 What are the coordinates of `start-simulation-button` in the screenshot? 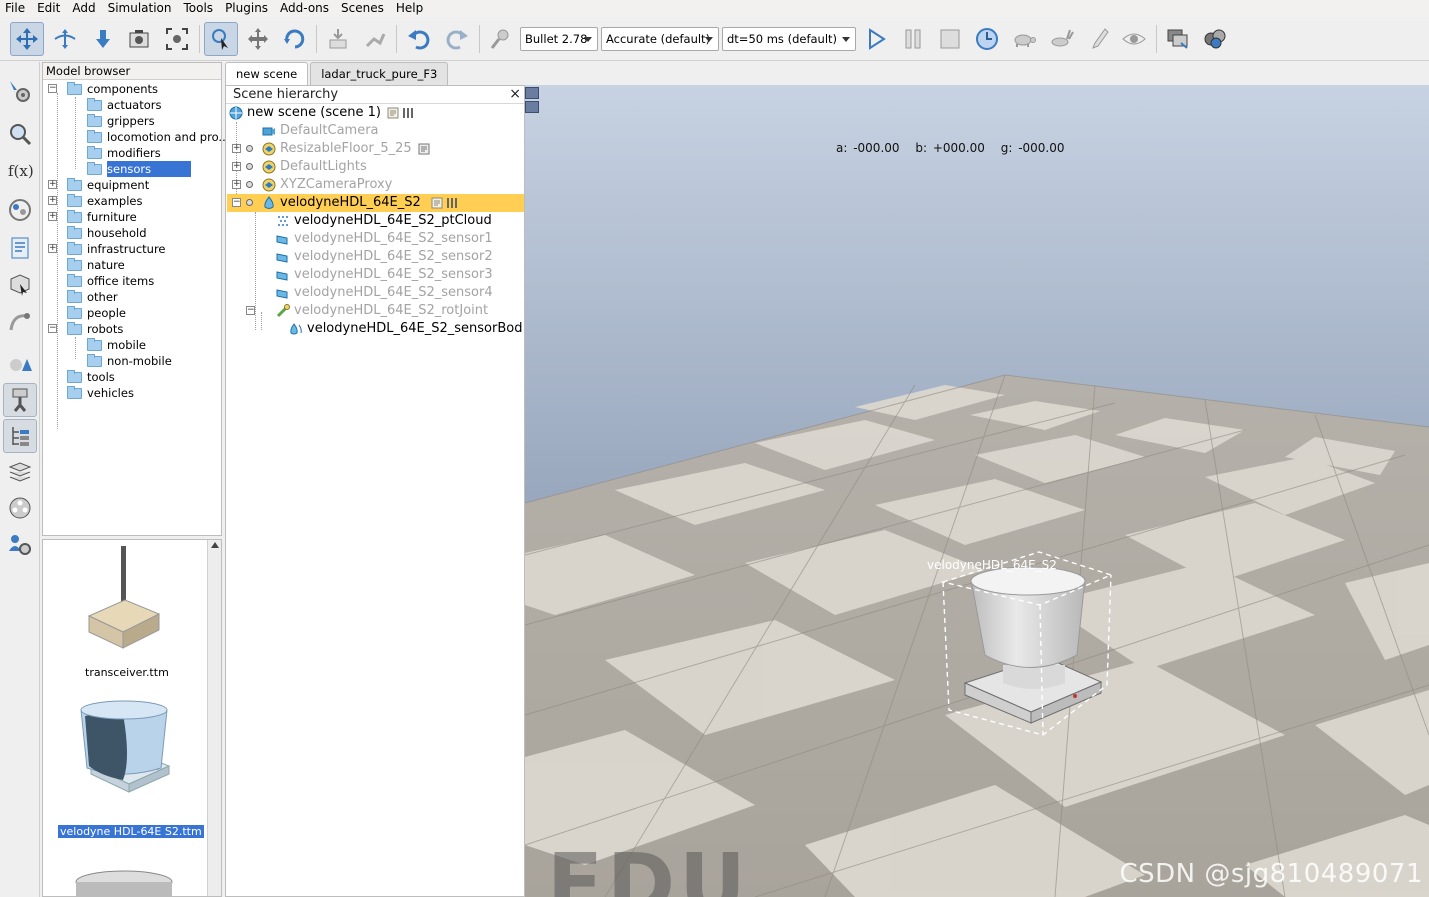 It's located at (876, 39).